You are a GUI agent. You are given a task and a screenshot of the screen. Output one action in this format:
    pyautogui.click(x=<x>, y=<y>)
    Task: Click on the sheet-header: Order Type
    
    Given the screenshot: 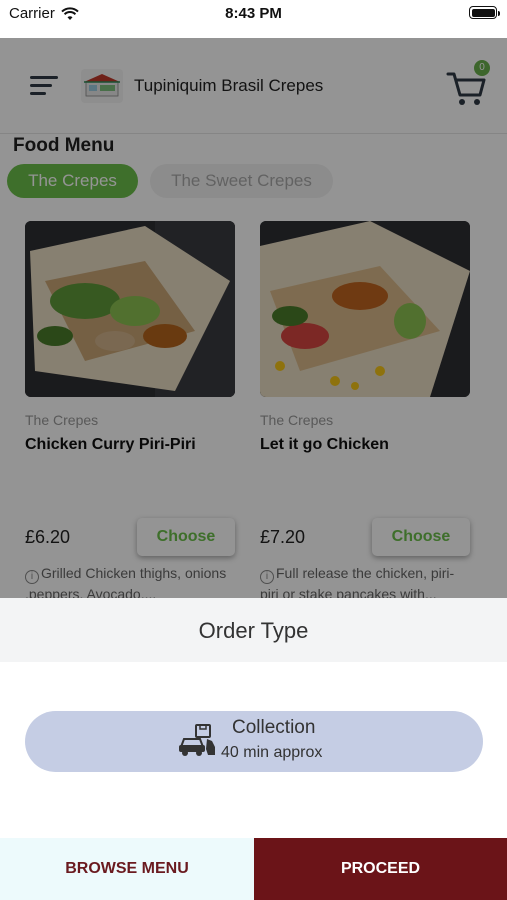 What is the action you would take?
    pyautogui.click(x=253, y=630)
    